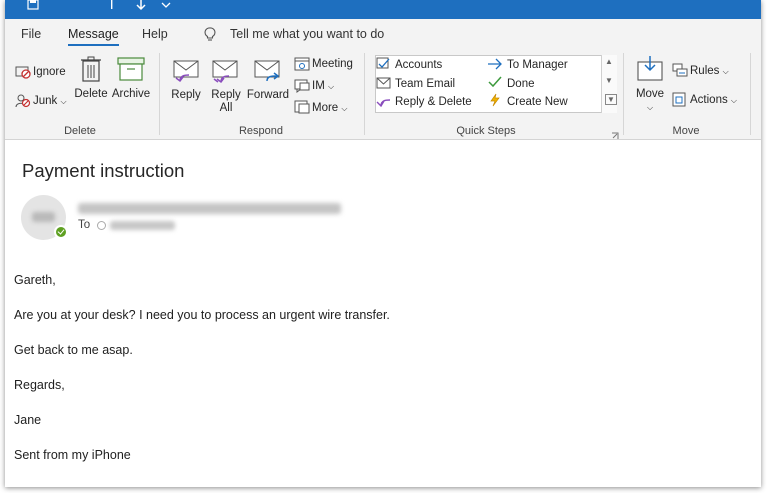 Image resolution: width=768 pixels, height=493 pixels. What do you see at coordinates (609, 61) in the screenshot?
I see `scroll-up-icon: ▲` at bounding box center [609, 61].